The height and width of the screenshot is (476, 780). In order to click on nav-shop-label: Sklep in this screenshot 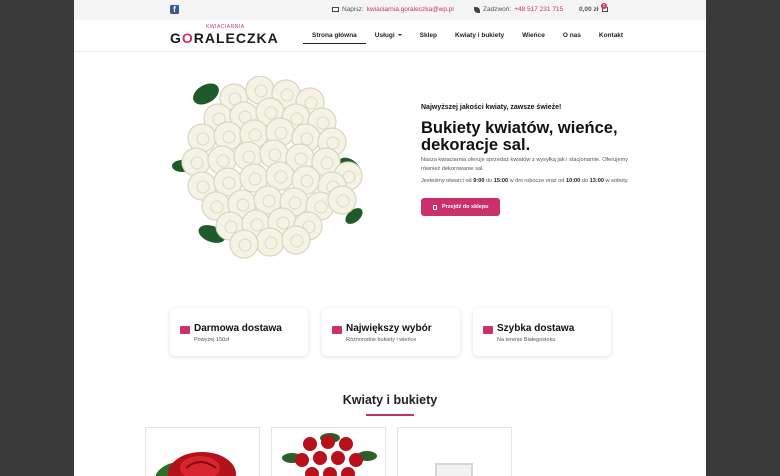, I will do `click(428, 35)`.